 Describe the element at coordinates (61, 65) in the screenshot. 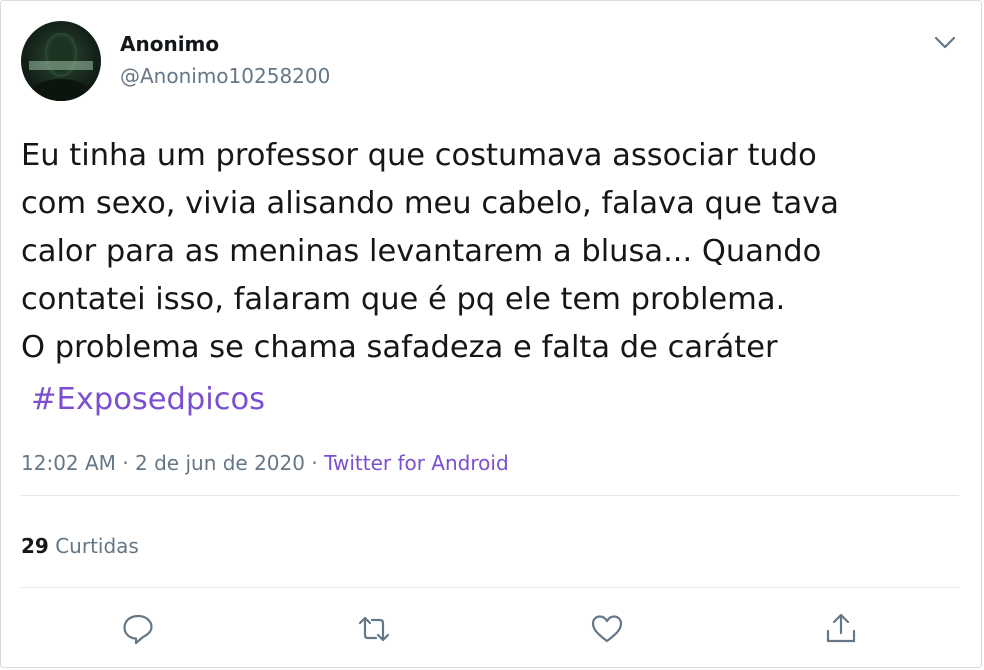

I see `avatar-band` at that location.